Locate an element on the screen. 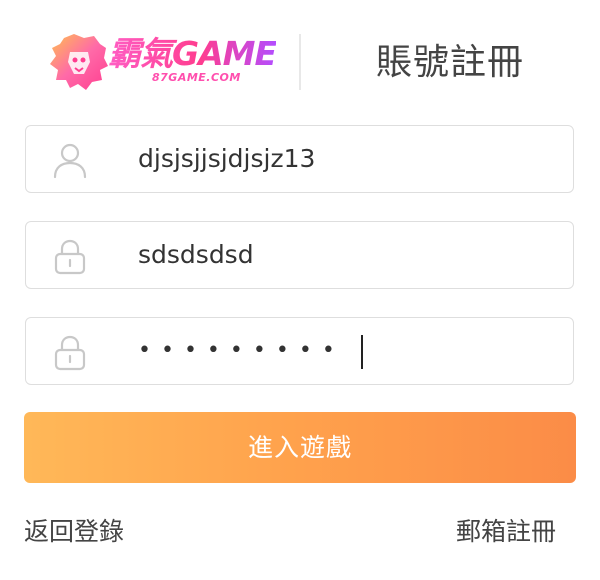 The image size is (600, 580). user-icon is located at coordinates (70, 161).